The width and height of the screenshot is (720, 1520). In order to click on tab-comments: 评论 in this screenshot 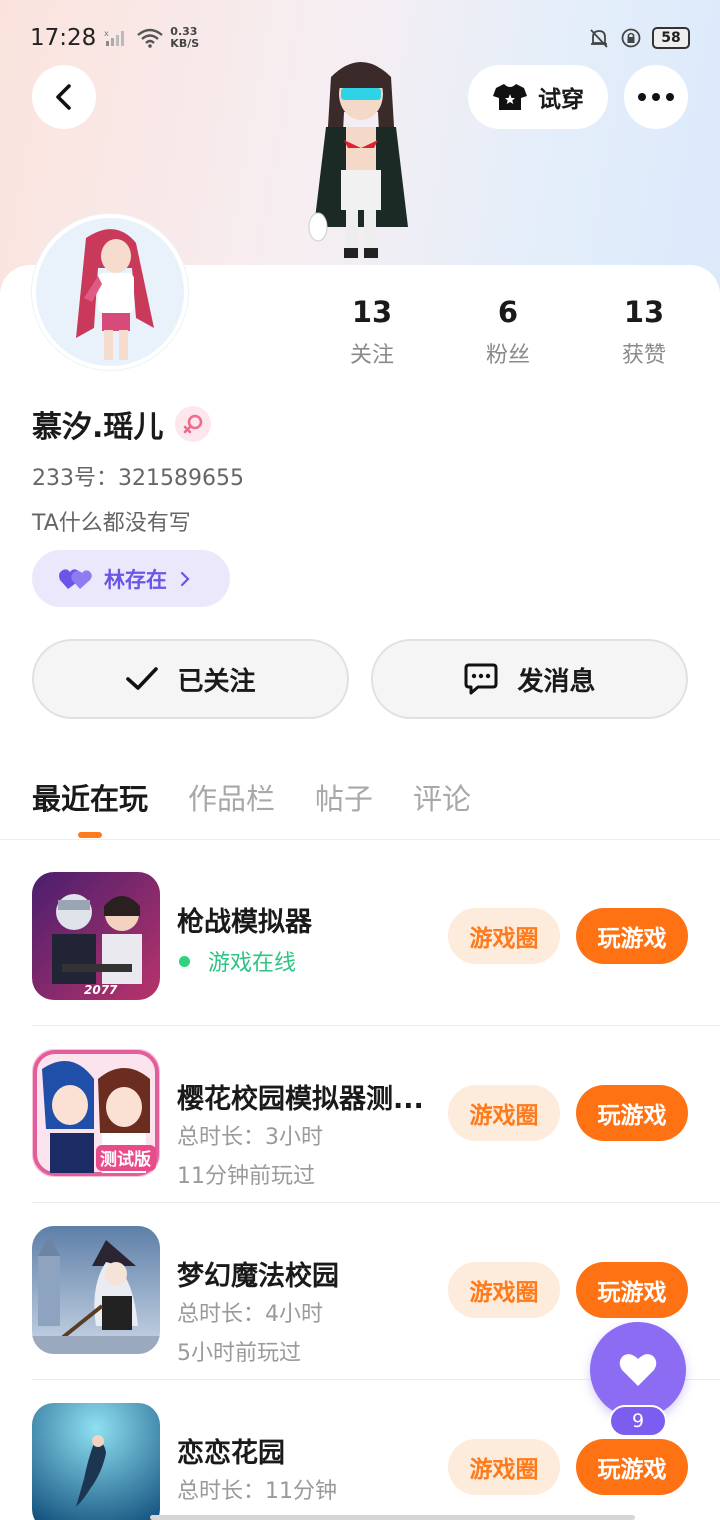, I will do `click(442, 797)`.